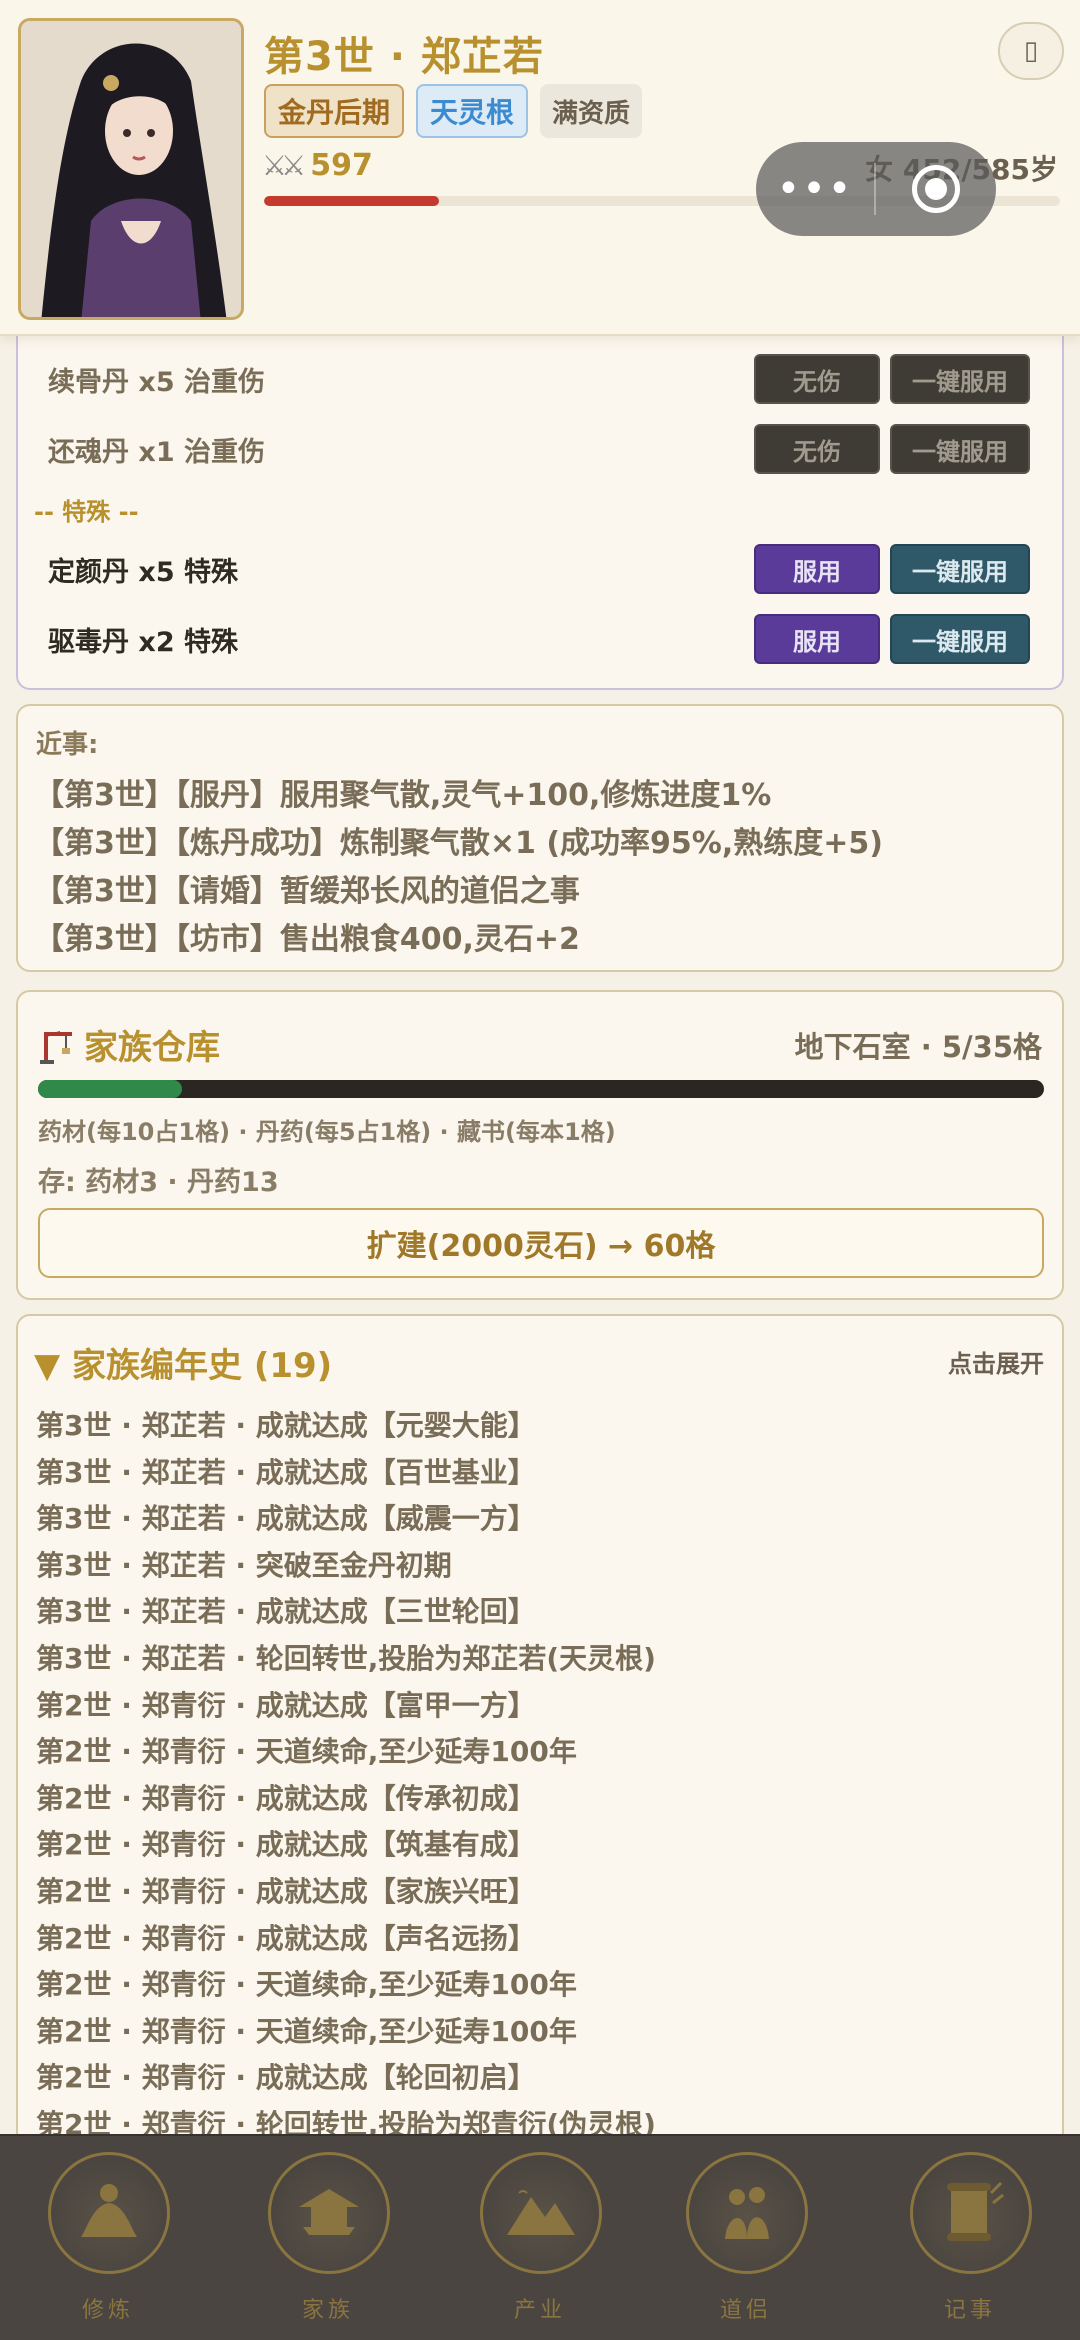 Image resolution: width=1080 pixels, height=2340 pixels. What do you see at coordinates (334, 111) in the screenshot?
I see `realm-badge: 金丹后期` at bounding box center [334, 111].